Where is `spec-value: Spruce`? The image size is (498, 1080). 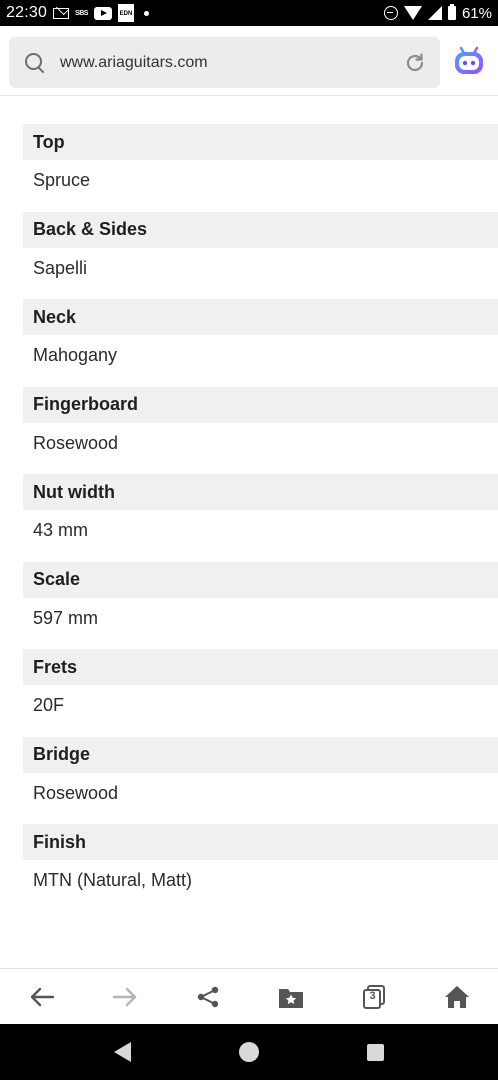 spec-value: Spruce is located at coordinates (62, 180).